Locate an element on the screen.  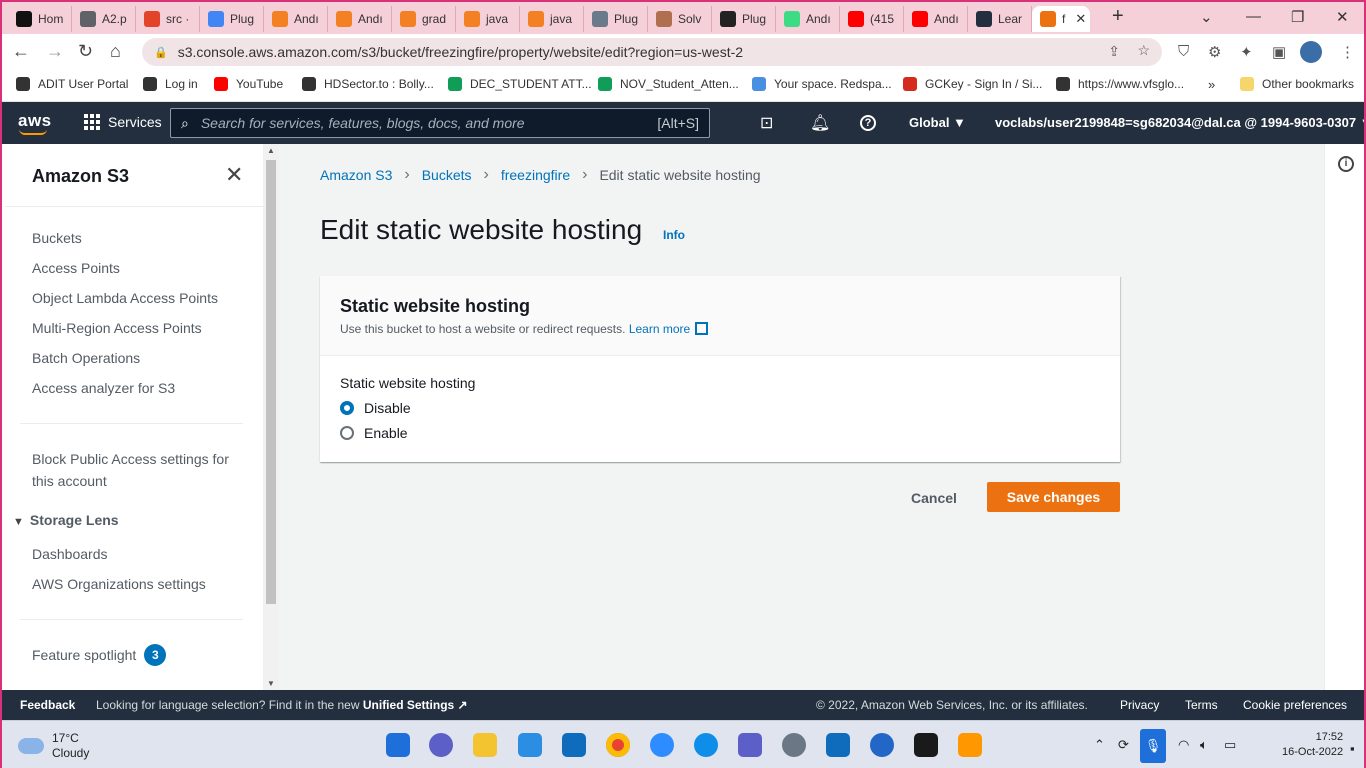
help-icon: ? is located at coordinates (868, 123).